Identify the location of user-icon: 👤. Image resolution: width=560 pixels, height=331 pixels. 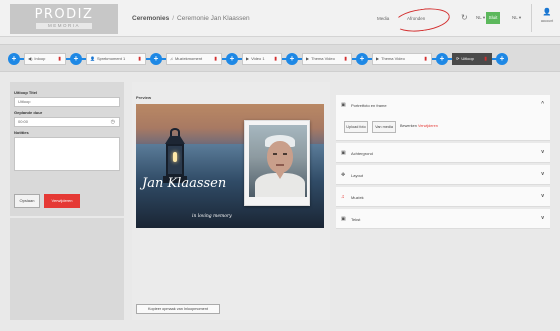
(547, 12).